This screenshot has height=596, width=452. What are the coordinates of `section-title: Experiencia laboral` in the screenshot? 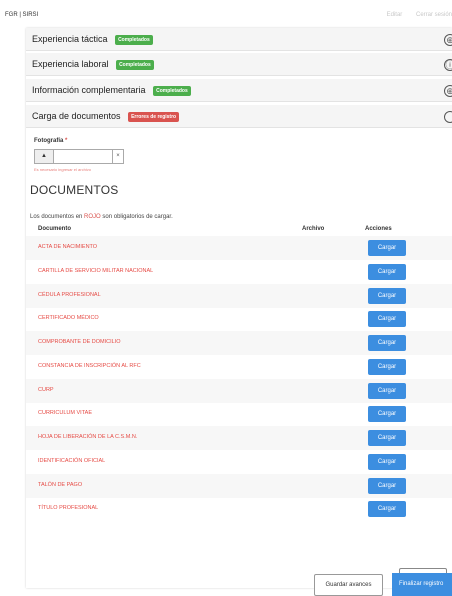 It's located at (70, 64).